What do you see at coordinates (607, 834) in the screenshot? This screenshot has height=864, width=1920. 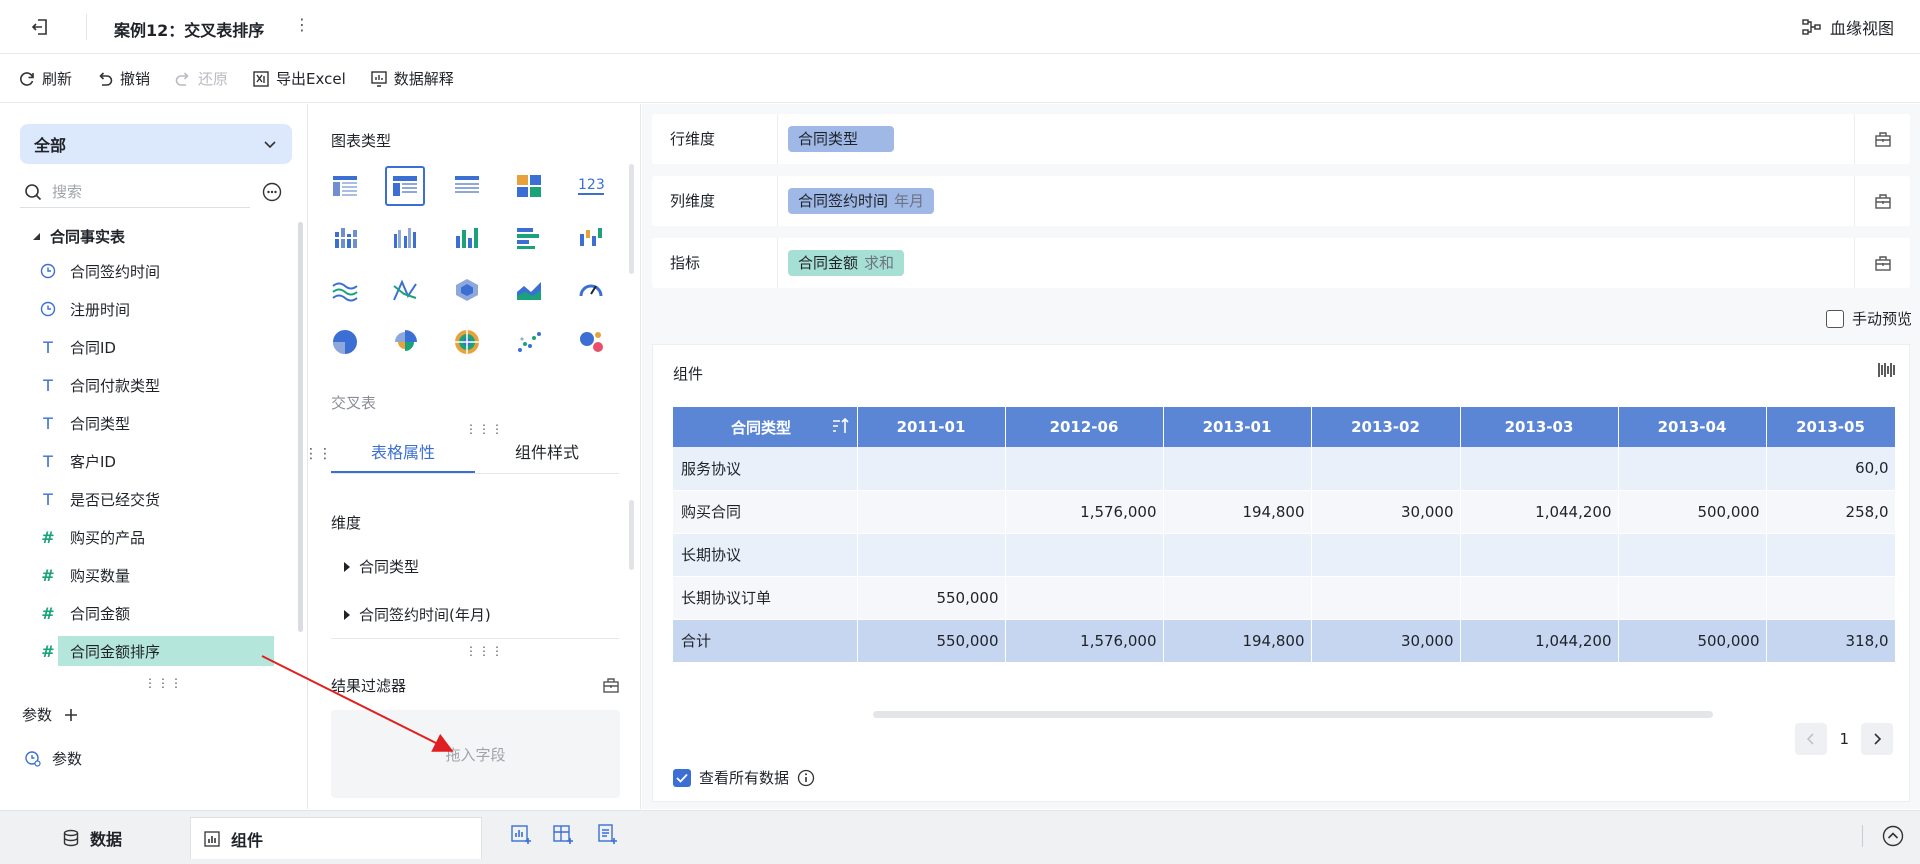 I see `add-report-icon` at bounding box center [607, 834].